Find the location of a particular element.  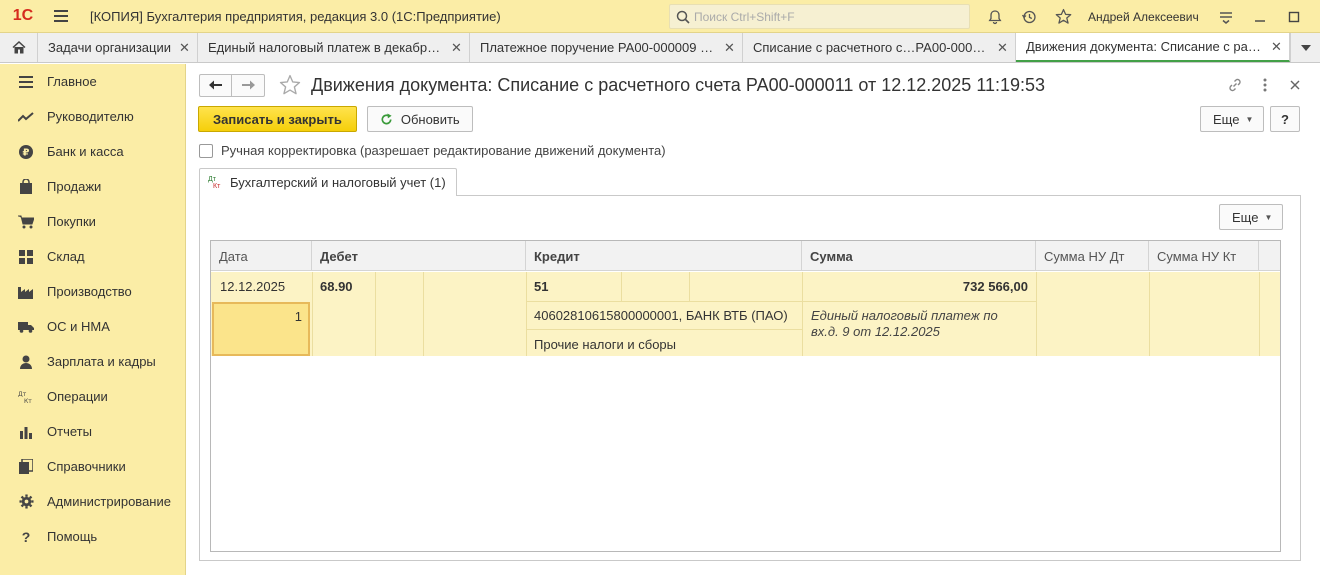

sidebar-item-label: Склад is located at coordinates (66, 256).